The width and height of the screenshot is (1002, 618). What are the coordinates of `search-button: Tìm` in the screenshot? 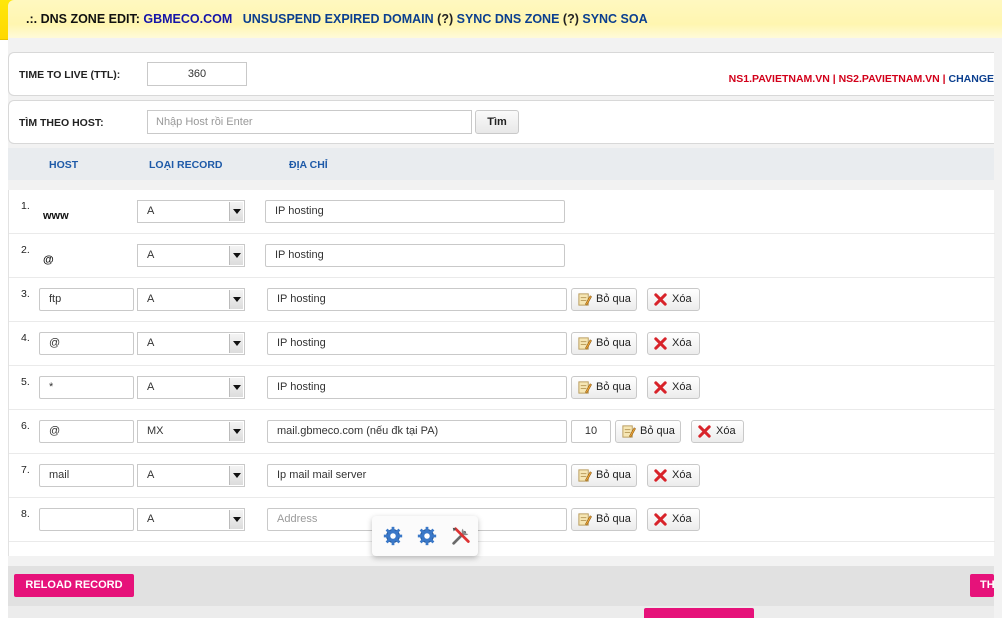 It's located at (497, 122).